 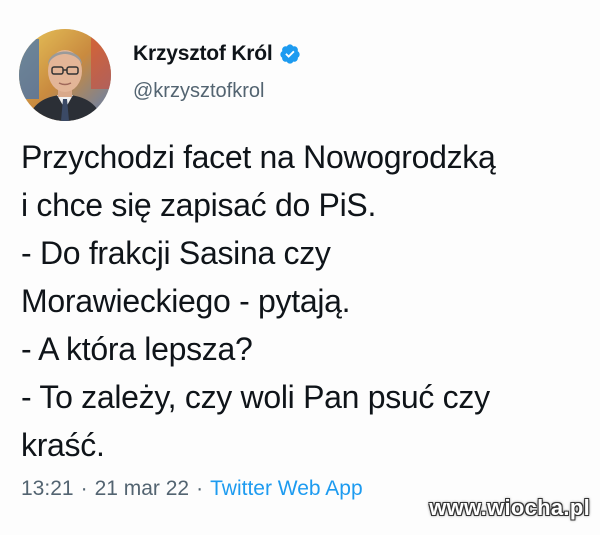 What do you see at coordinates (290, 54) in the screenshot?
I see `verified-badge-icon` at bounding box center [290, 54].